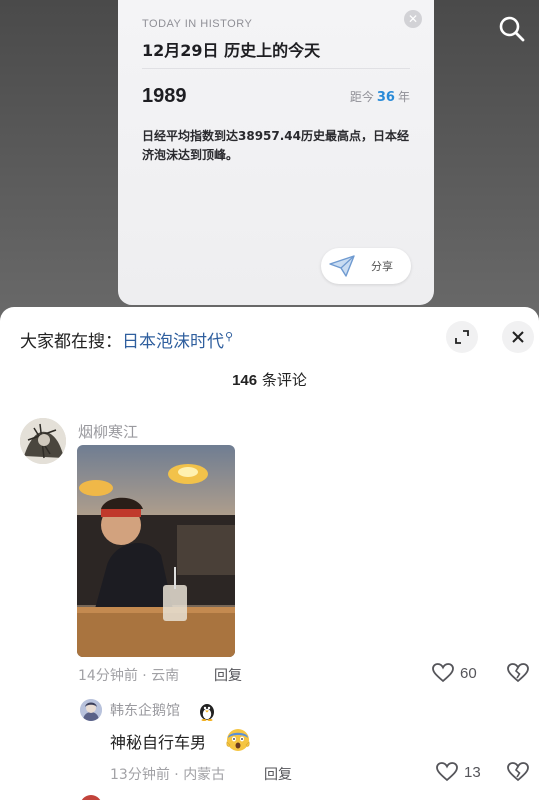 Image resolution: width=539 pixels, height=800 pixels. Describe the element at coordinates (361, 97) in the screenshot. I see `since-prefix: 距今` at that location.